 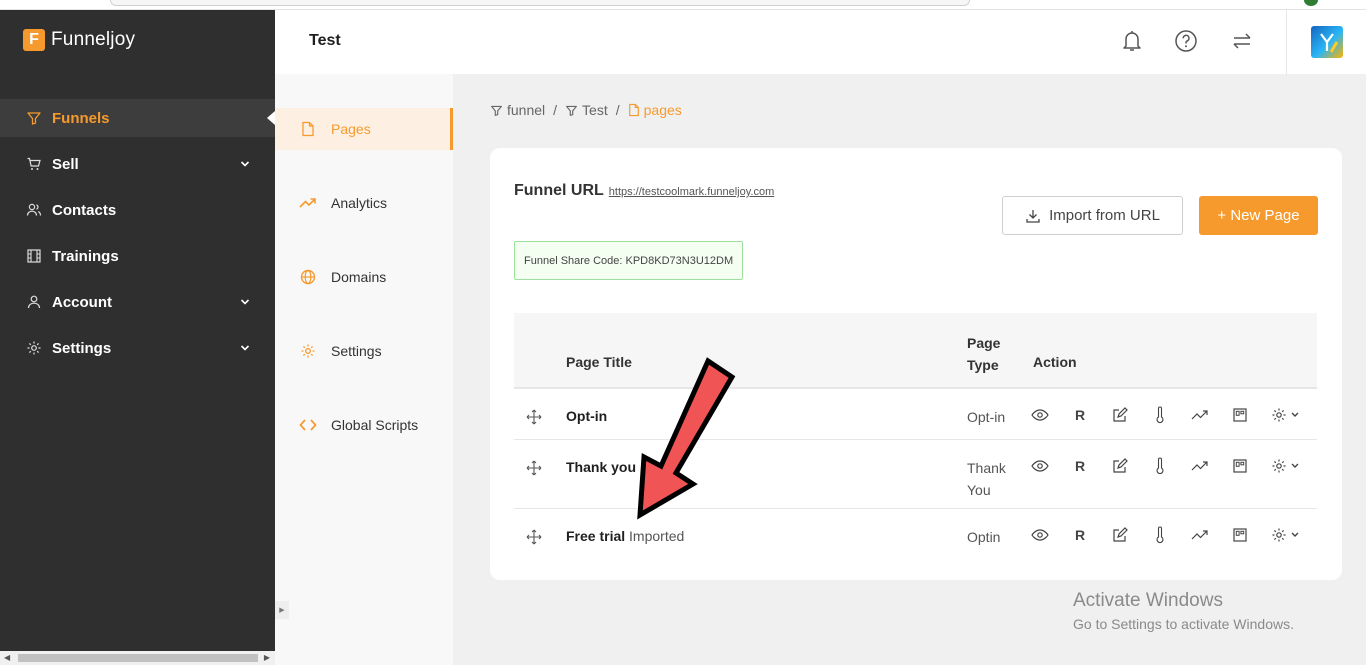 What do you see at coordinates (820, 42) in the screenshot?
I see `top-header: Test` at bounding box center [820, 42].